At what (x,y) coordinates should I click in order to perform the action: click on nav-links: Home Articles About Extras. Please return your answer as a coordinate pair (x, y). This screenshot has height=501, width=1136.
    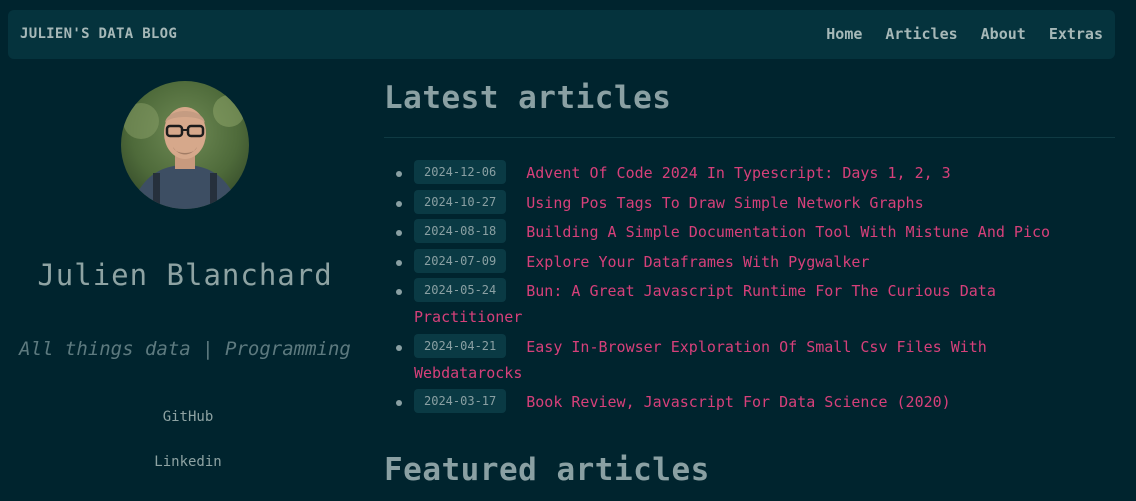
    Looking at the image, I should click on (964, 34).